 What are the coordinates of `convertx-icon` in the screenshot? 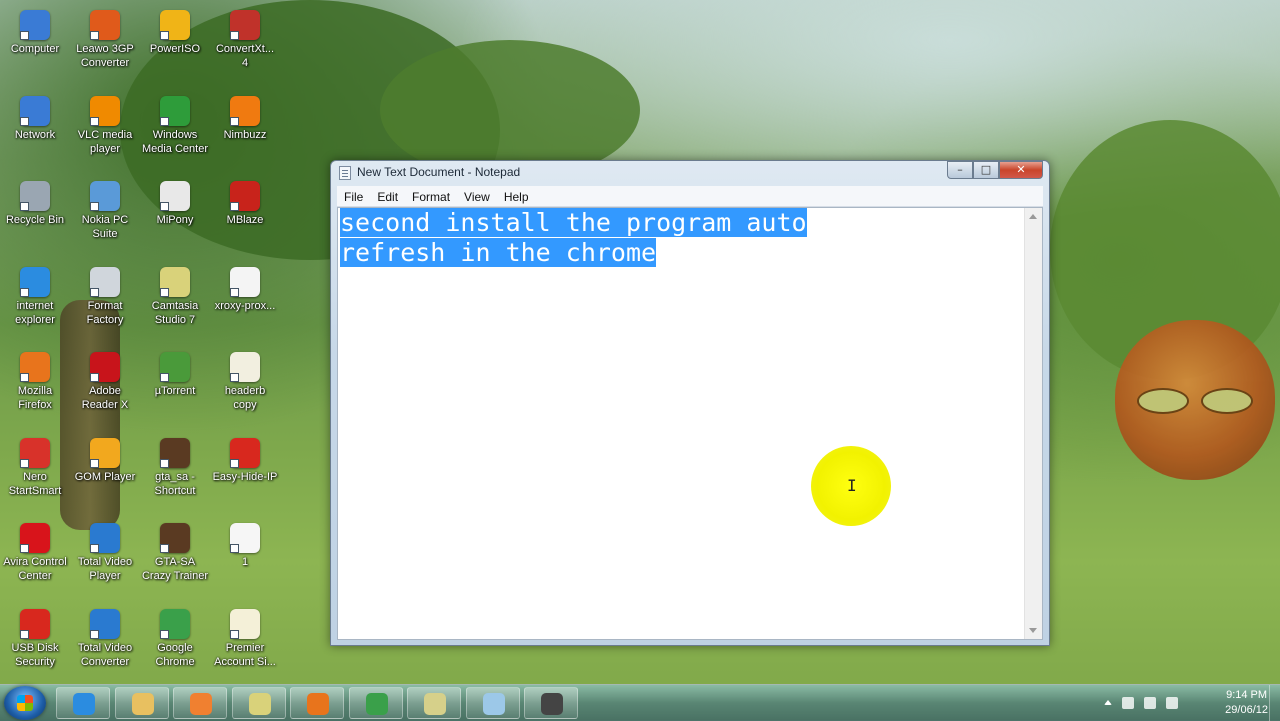 It's located at (245, 25).